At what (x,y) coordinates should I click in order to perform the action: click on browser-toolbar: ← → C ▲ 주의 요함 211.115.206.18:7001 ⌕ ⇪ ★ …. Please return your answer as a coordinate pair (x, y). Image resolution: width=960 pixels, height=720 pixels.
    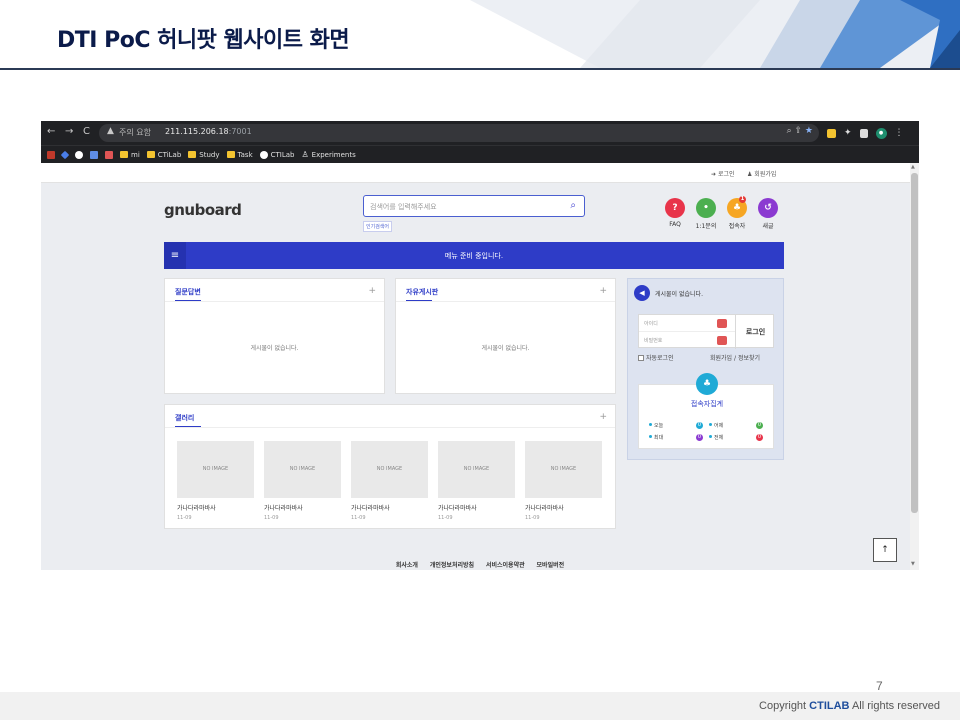
    Looking at the image, I should click on (480, 133).